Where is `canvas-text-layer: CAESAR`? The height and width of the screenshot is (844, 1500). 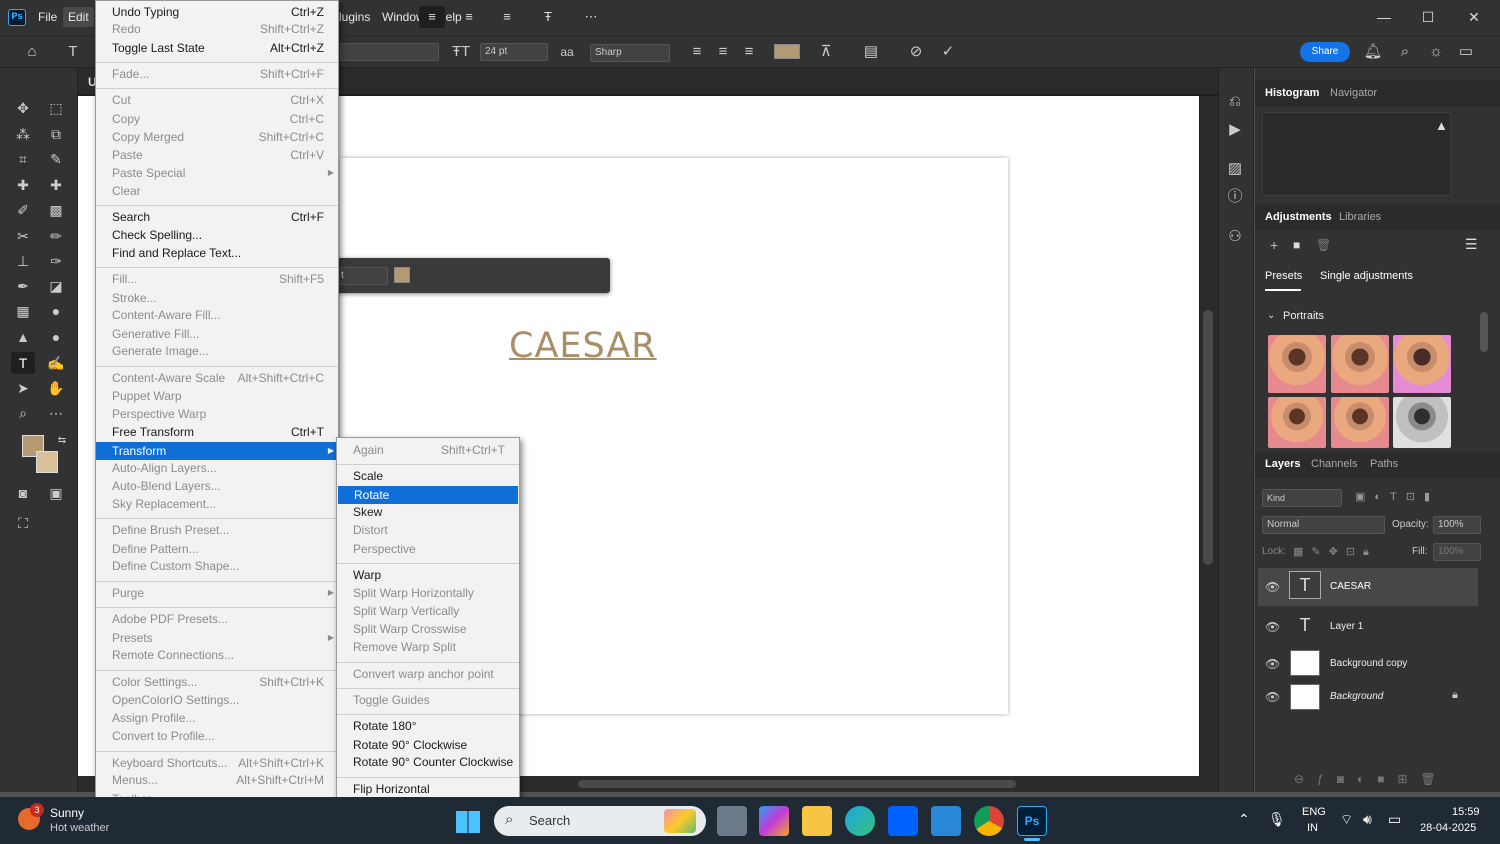 canvas-text-layer: CAESAR is located at coordinates (583, 346).